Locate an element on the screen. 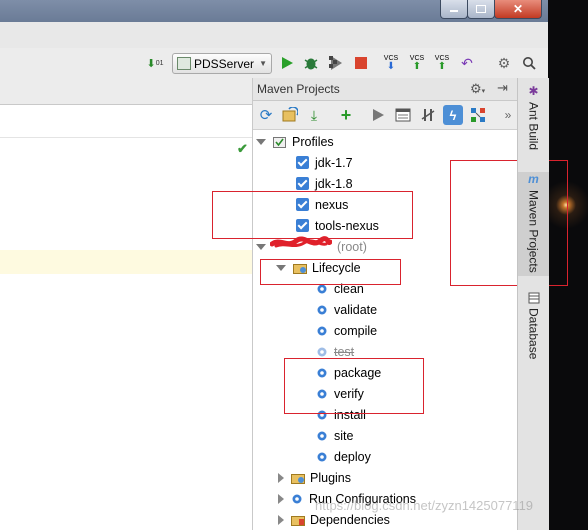 This screenshot has height=530, width=588. coverage-icon is located at coordinates (336, 63).